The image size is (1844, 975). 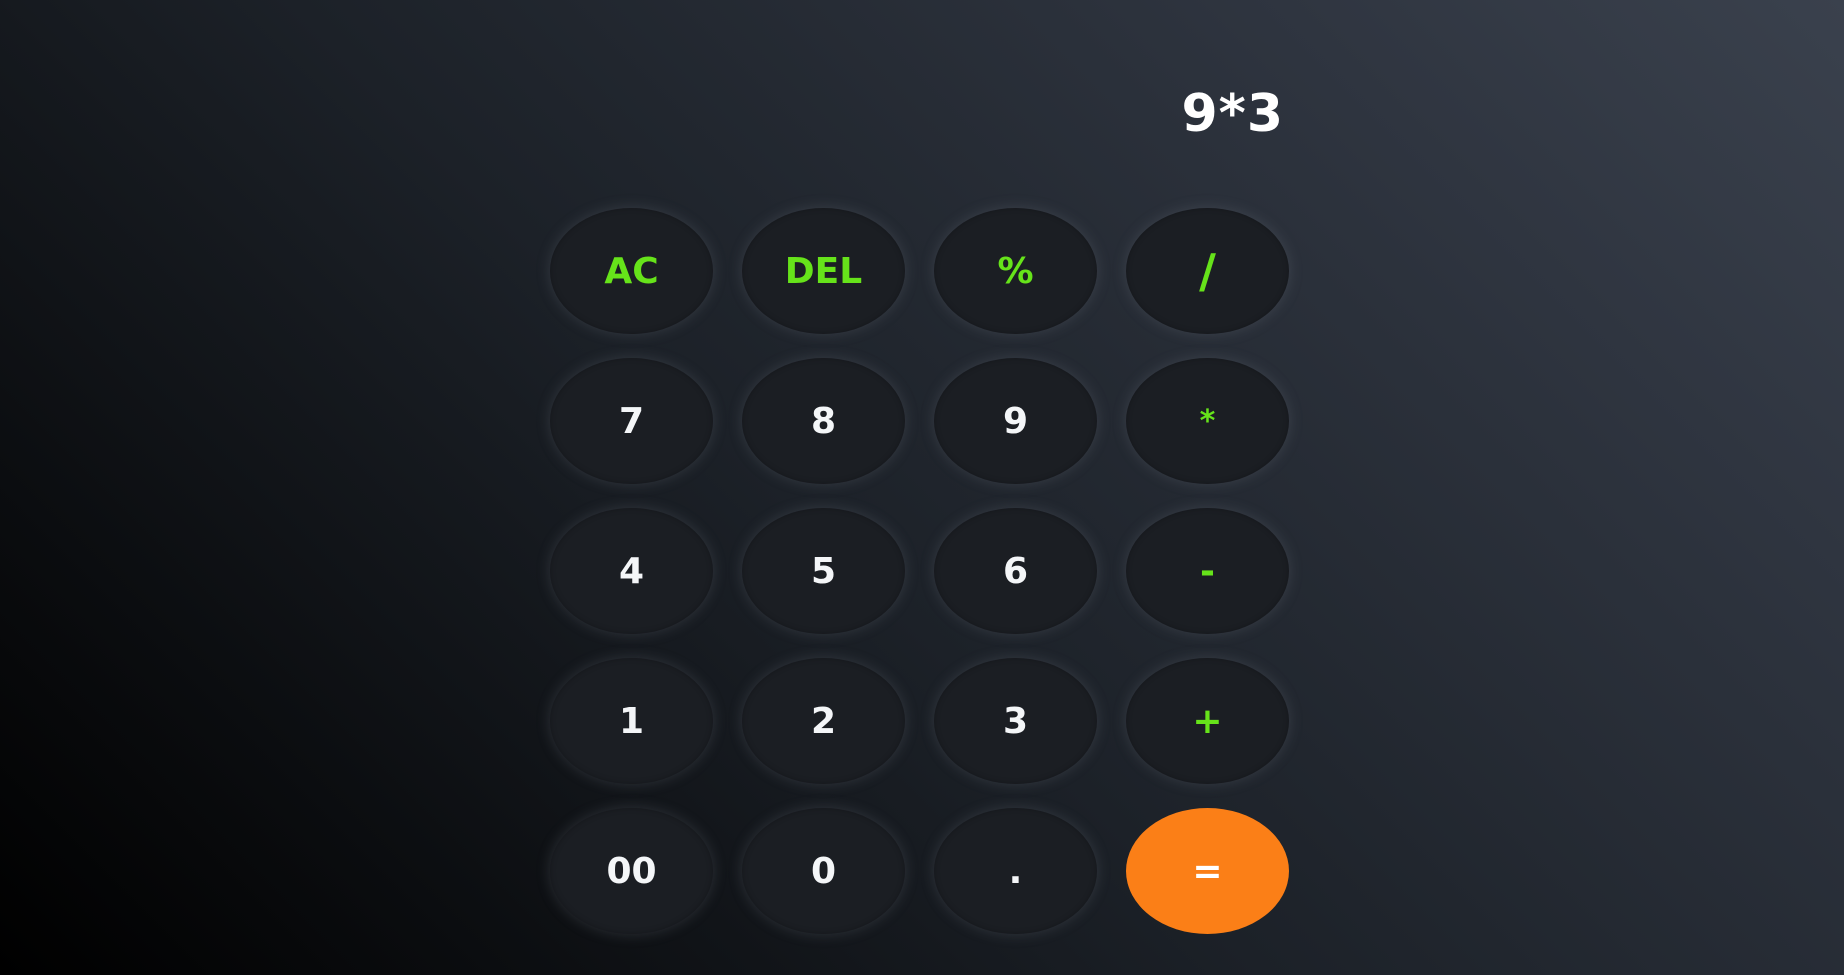 What do you see at coordinates (823, 421) in the screenshot?
I see `digit-8-button: 8` at bounding box center [823, 421].